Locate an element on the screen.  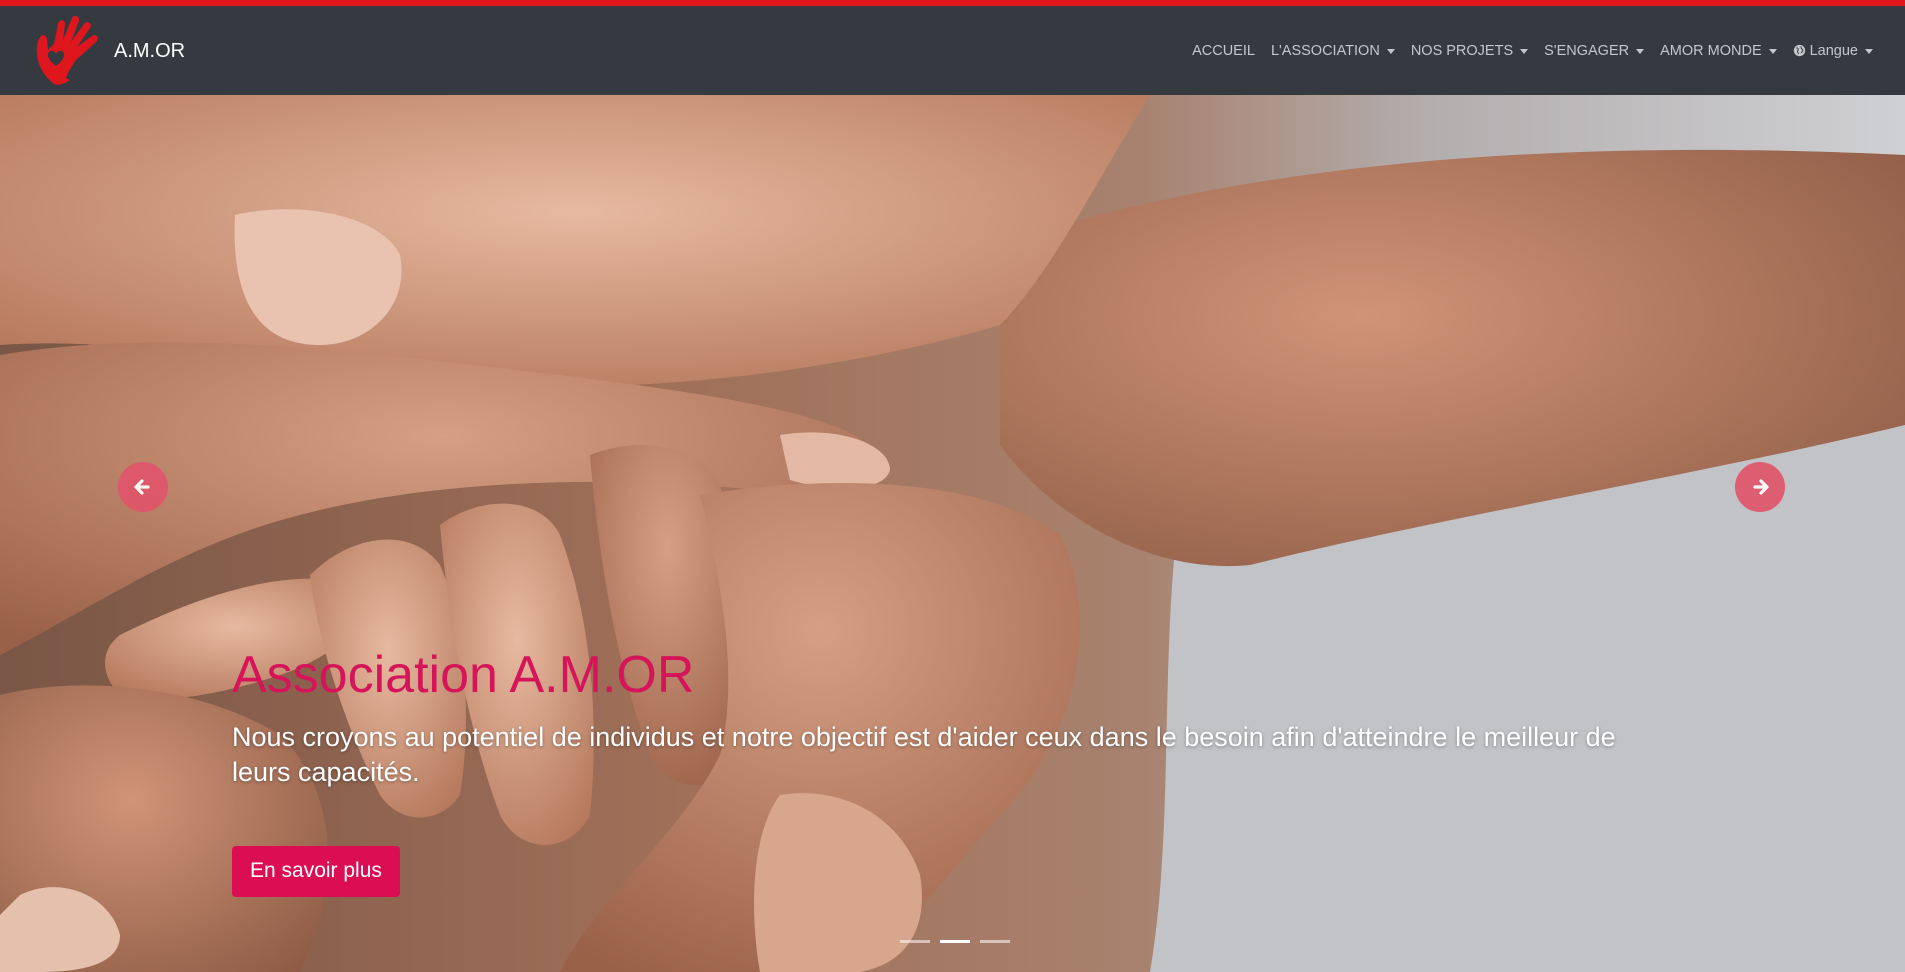
hero-title: Association A.M.OR is located at coordinates (463, 675).